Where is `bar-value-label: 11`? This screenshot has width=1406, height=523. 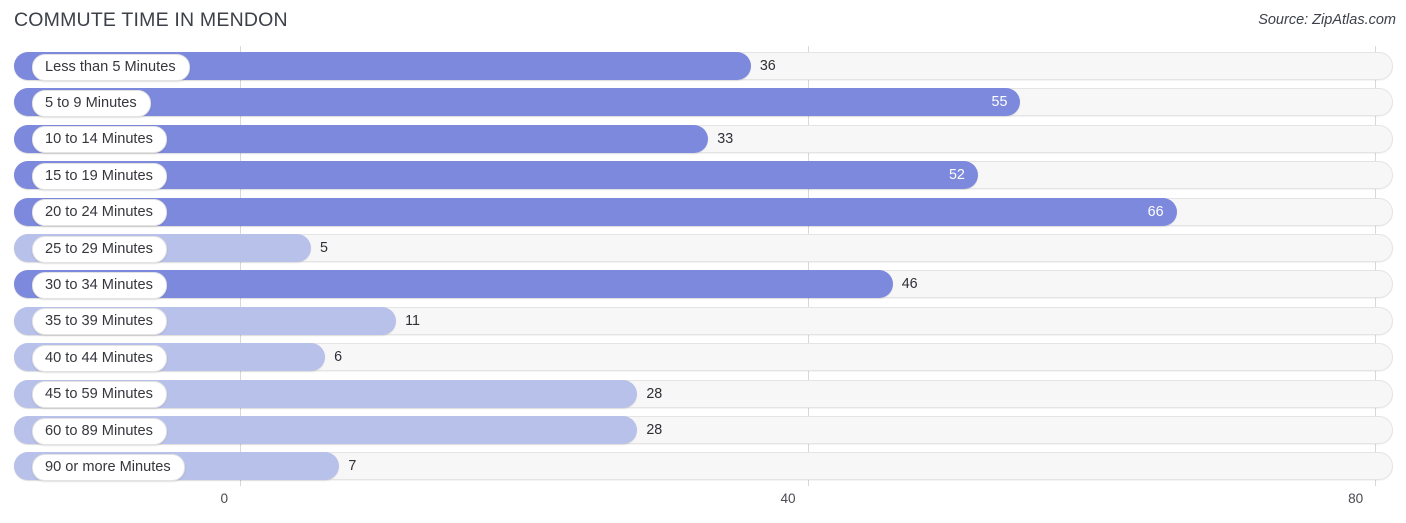
bar-value-label: 11 is located at coordinates (412, 320).